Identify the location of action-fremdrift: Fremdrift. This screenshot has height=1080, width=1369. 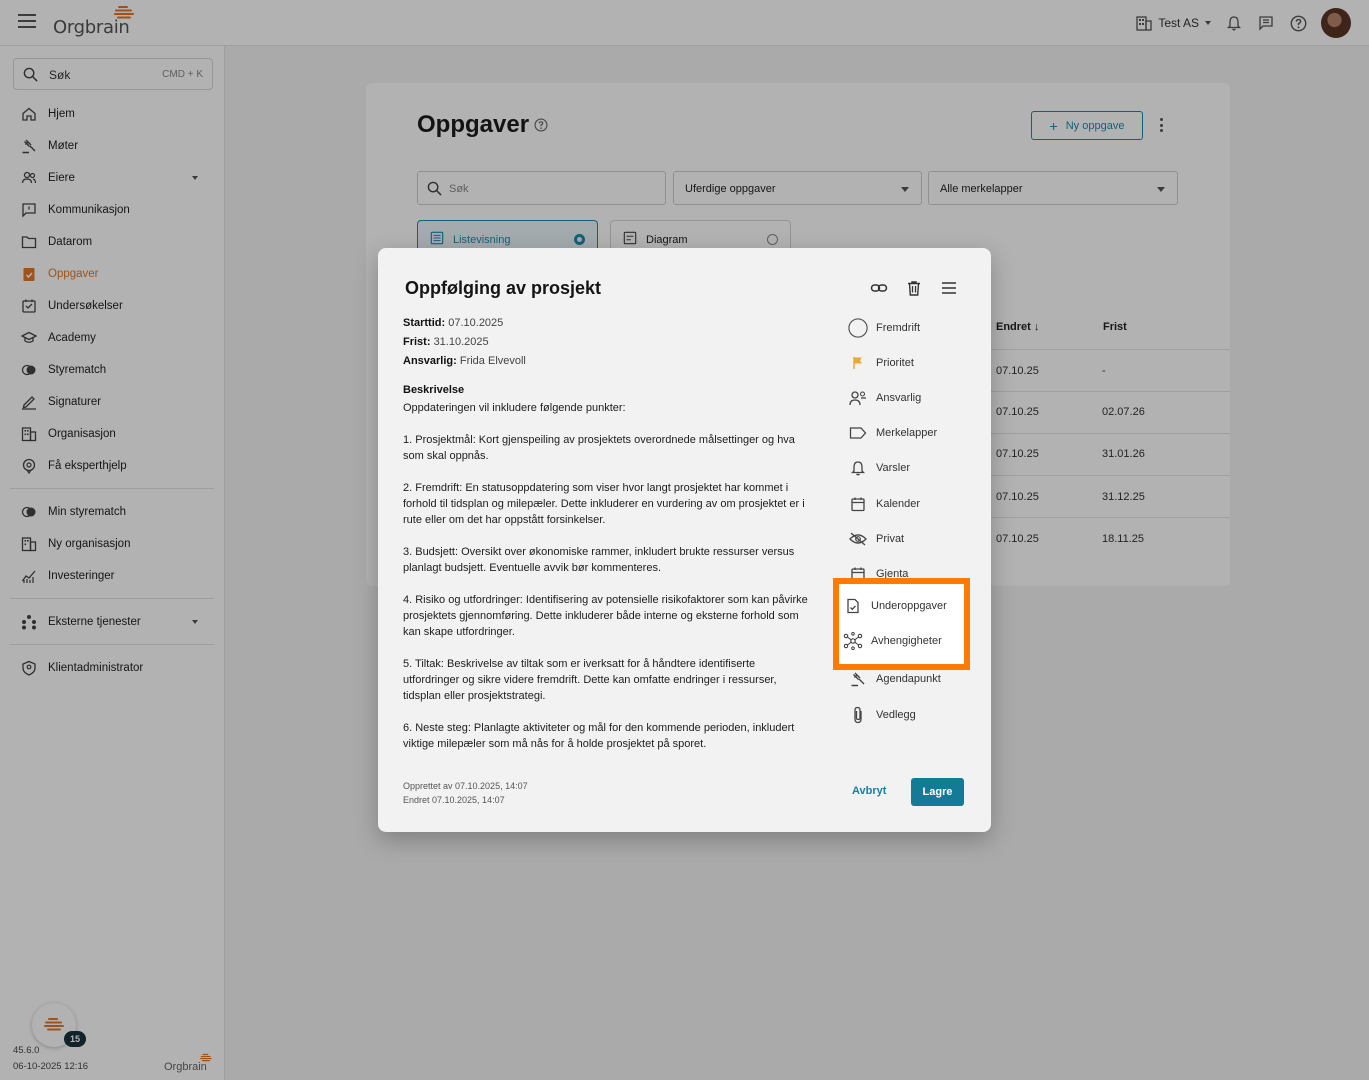
(913, 327).